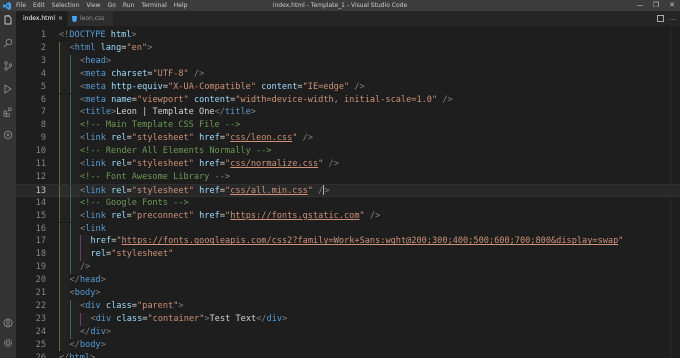 The image size is (680, 358). What do you see at coordinates (348, 345) in the screenshot?
I see `code-line: 25 </body>` at bounding box center [348, 345].